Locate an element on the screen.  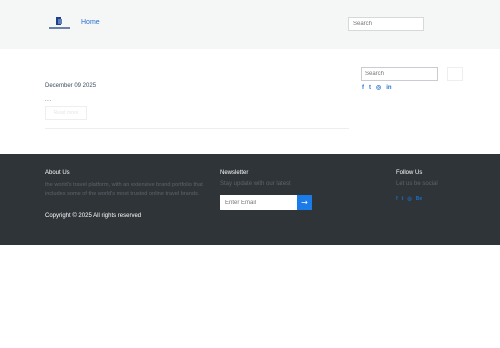
newsletter-email-input is located at coordinates (258, 202).